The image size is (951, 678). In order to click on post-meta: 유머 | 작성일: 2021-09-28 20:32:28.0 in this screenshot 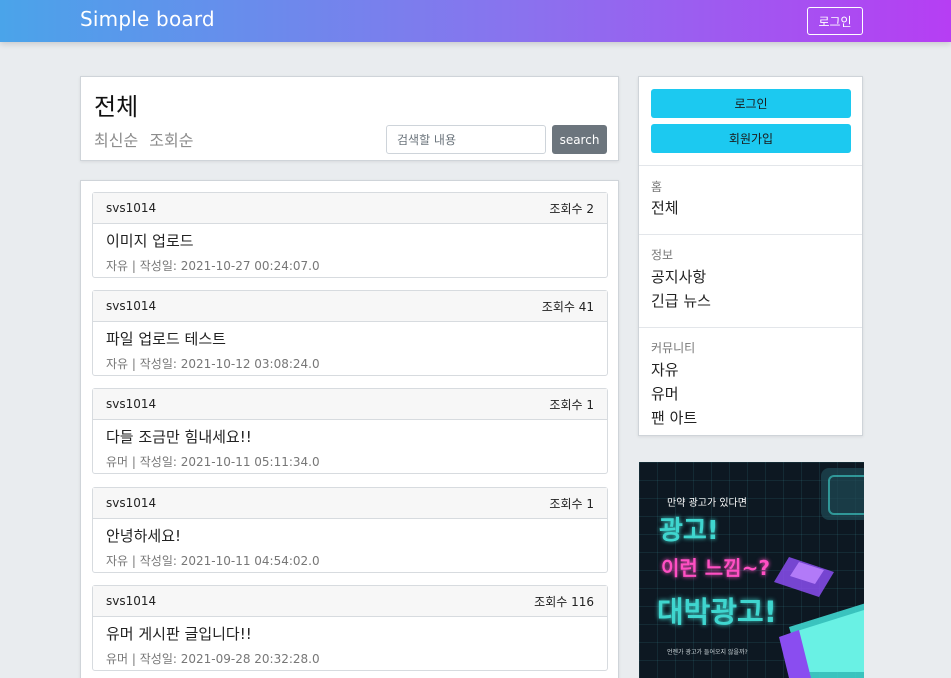, I will do `click(213, 659)`.